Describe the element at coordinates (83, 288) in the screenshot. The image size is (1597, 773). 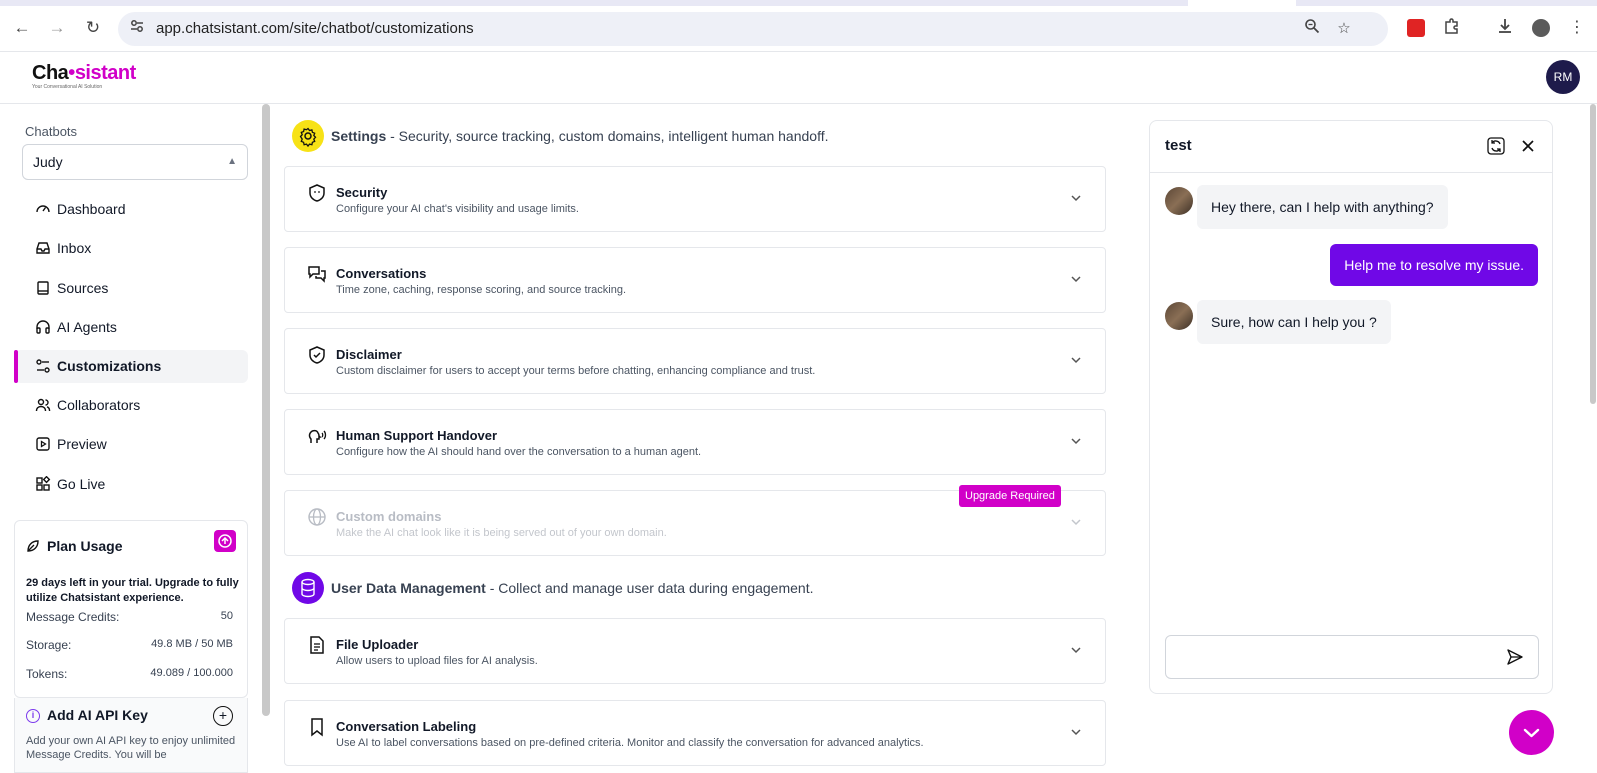
I see `sidebar-item-label: Sources` at that location.